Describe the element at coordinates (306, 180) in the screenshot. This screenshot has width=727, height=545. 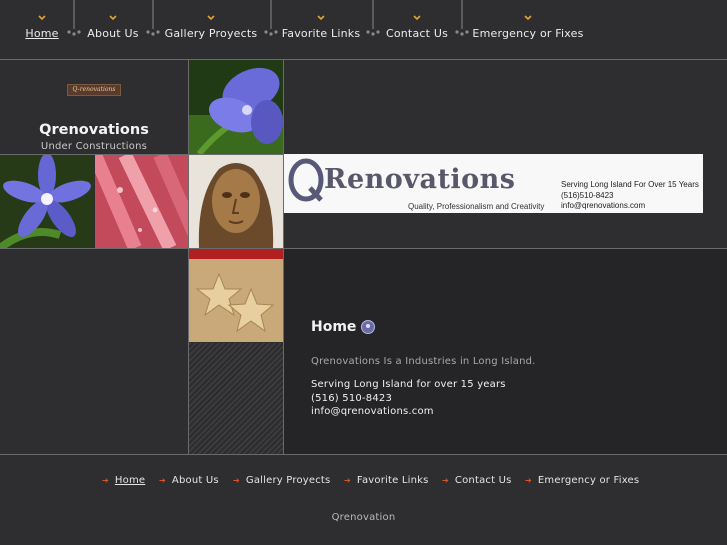
I see `q-logo-icon` at that location.